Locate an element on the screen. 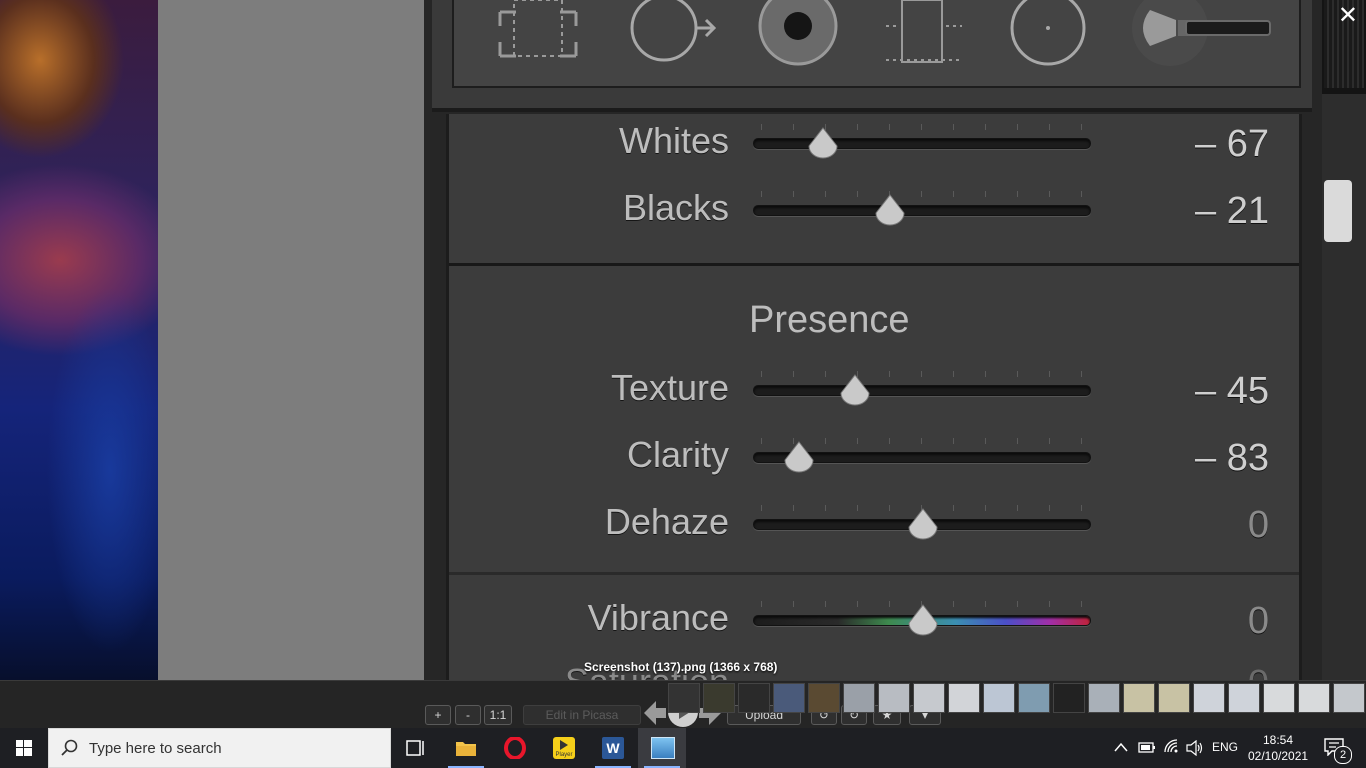  saturation-value: 0 is located at coordinates (1204, 672).